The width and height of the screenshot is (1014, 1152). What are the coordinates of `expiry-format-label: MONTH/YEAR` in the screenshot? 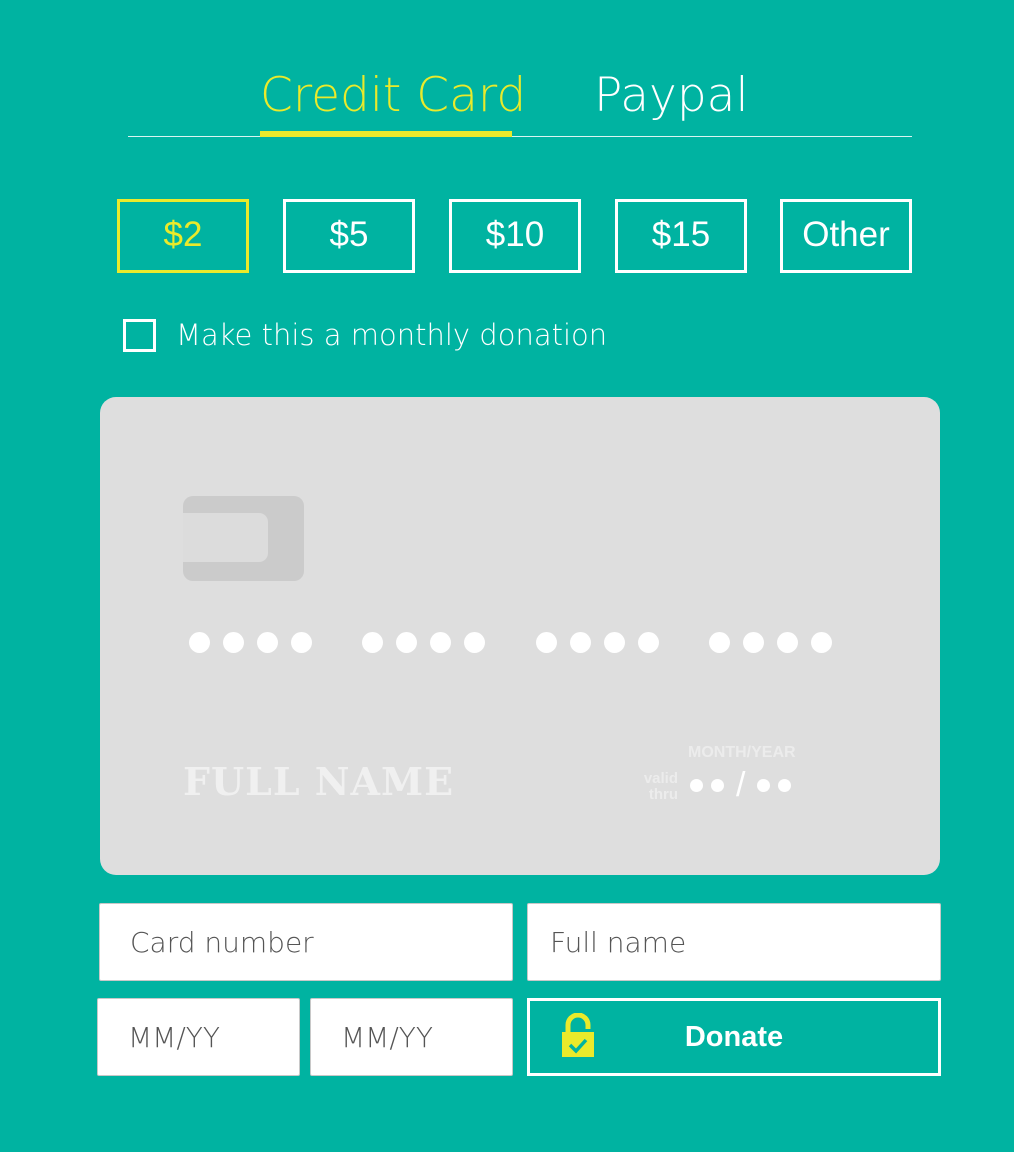 It's located at (742, 752).